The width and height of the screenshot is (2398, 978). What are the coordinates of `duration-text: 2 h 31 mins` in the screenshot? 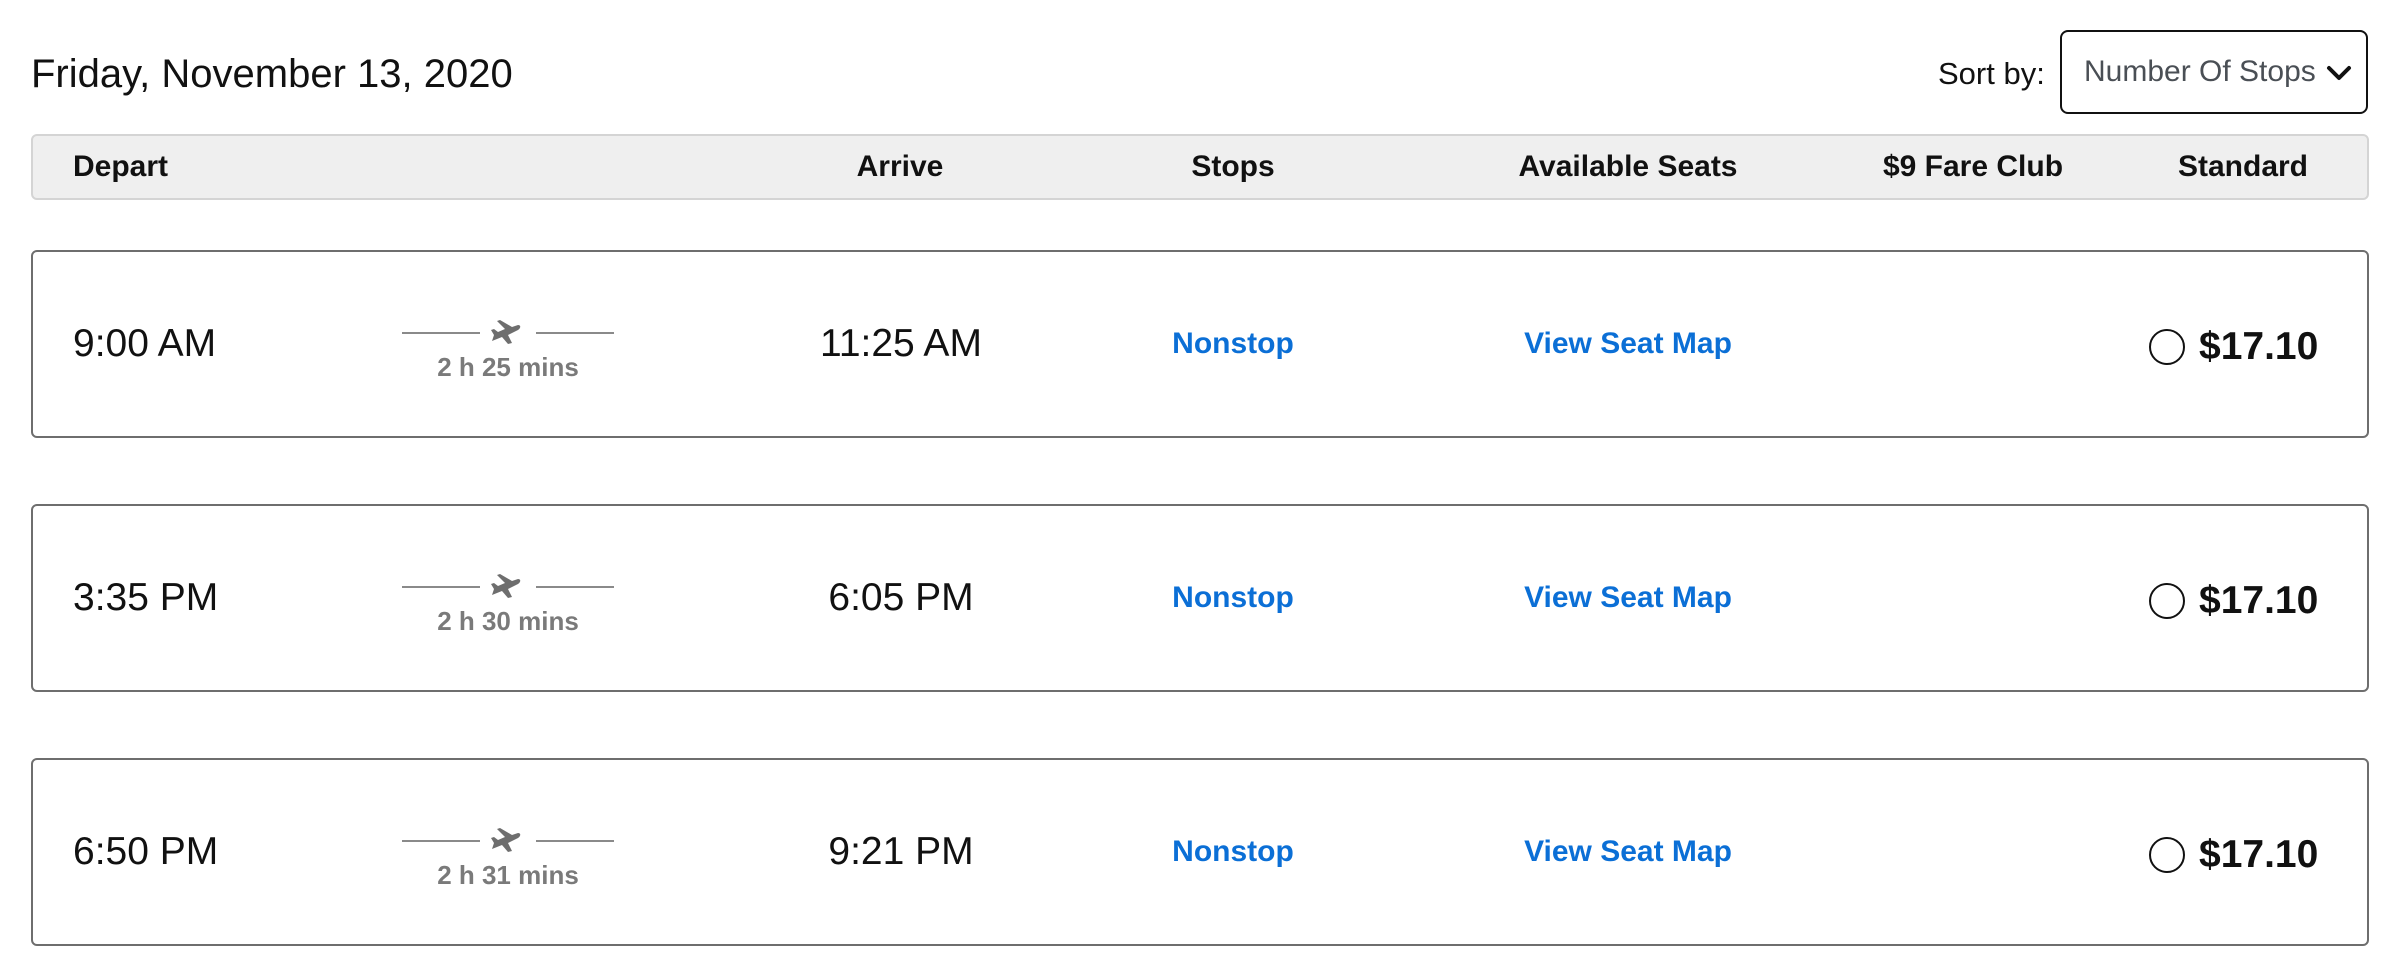 It's located at (508, 875).